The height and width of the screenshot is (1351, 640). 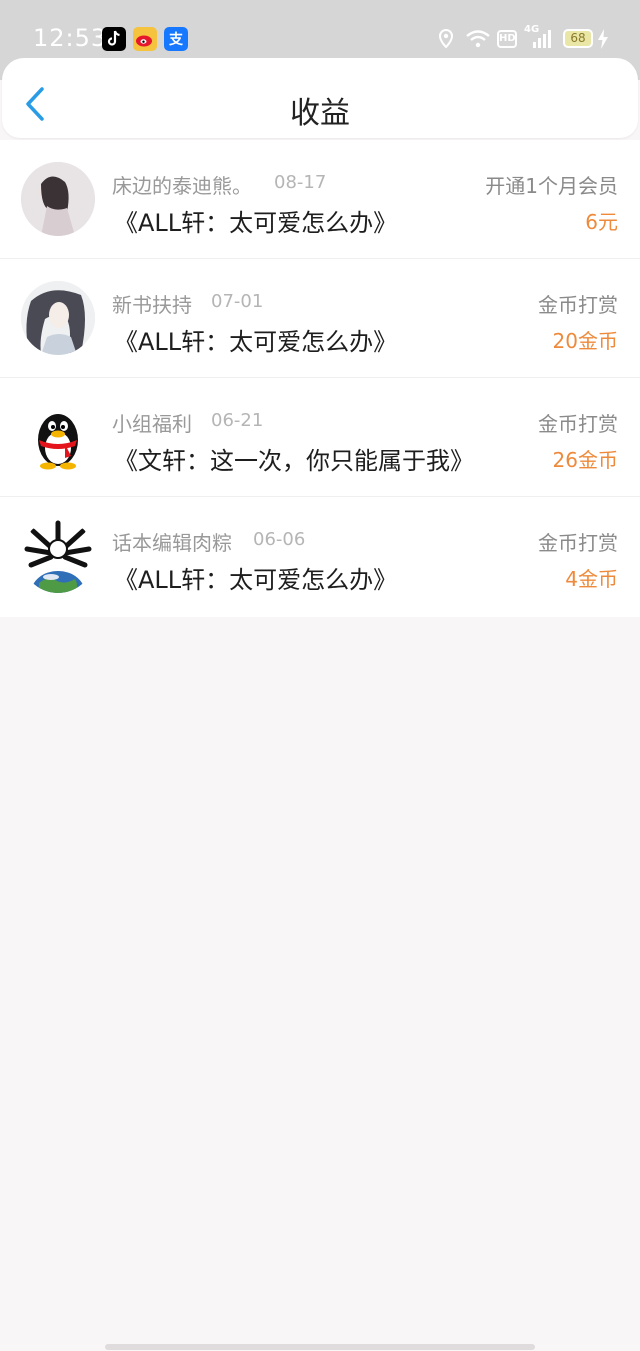 What do you see at coordinates (507, 39) in the screenshot?
I see `hd-icon: HD` at bounding box center [507, 39].